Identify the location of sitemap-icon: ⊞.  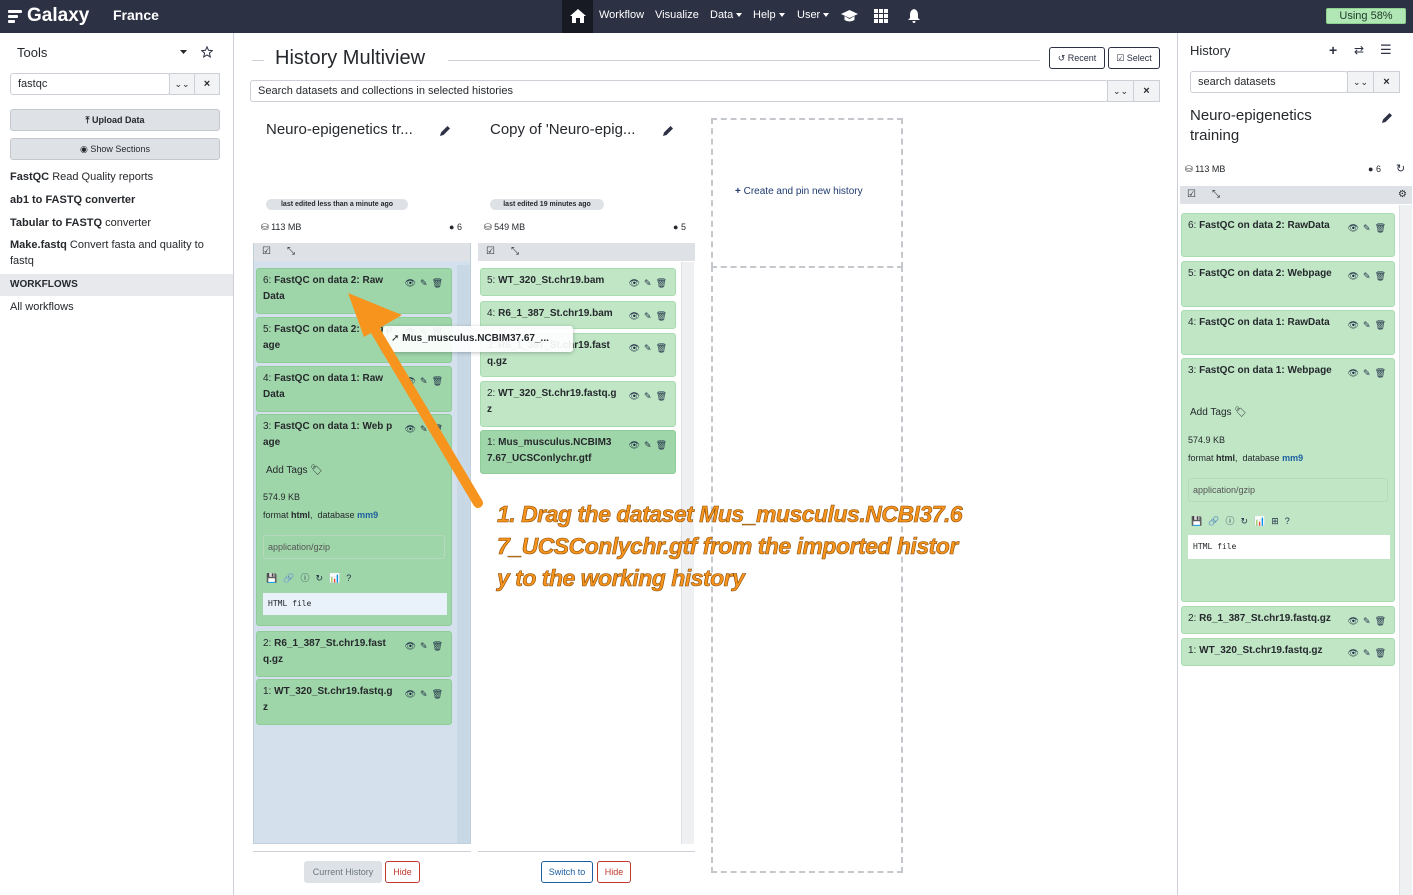
(1278, 521).